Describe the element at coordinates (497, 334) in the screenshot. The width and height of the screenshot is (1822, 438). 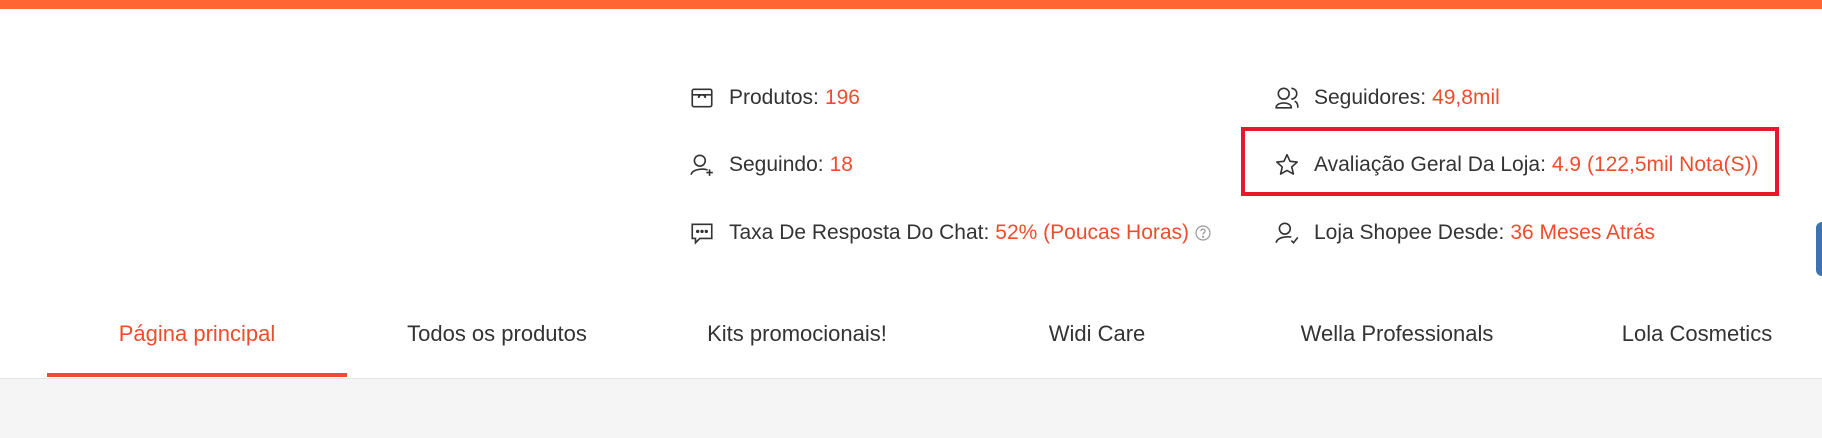
I see `tab-todos-os-produtos: Todos os produtos` at that location.